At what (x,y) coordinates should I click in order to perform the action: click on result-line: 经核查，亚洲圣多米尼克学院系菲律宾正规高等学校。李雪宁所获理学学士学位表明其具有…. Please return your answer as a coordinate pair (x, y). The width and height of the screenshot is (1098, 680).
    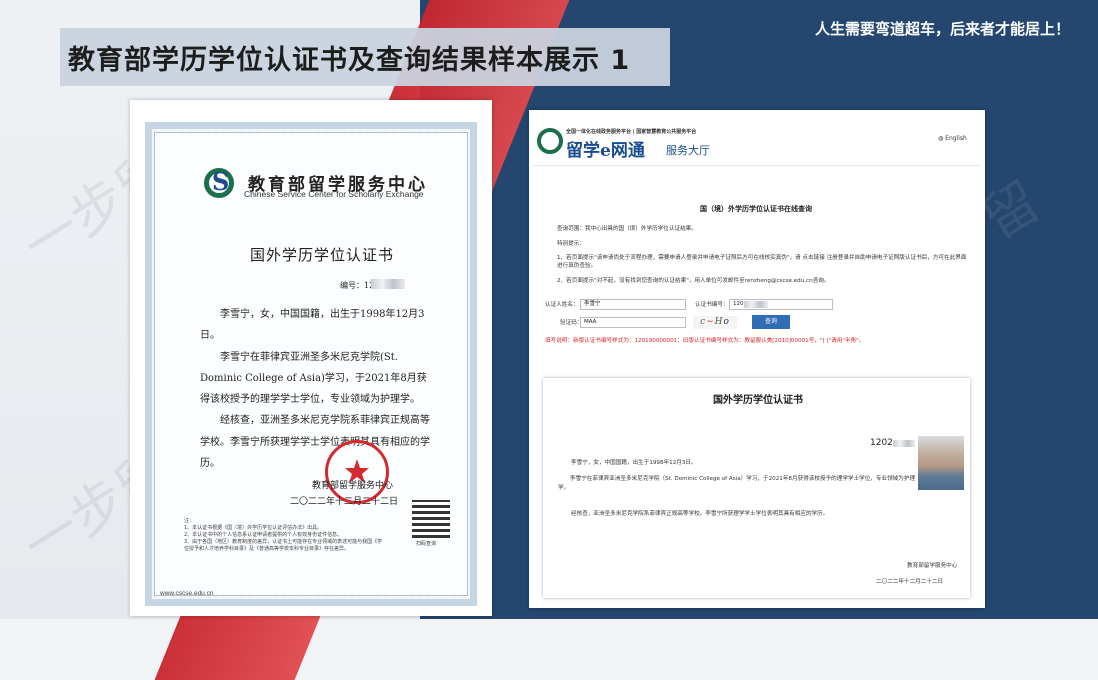
    Looking at the image, I should click on (700, 514).